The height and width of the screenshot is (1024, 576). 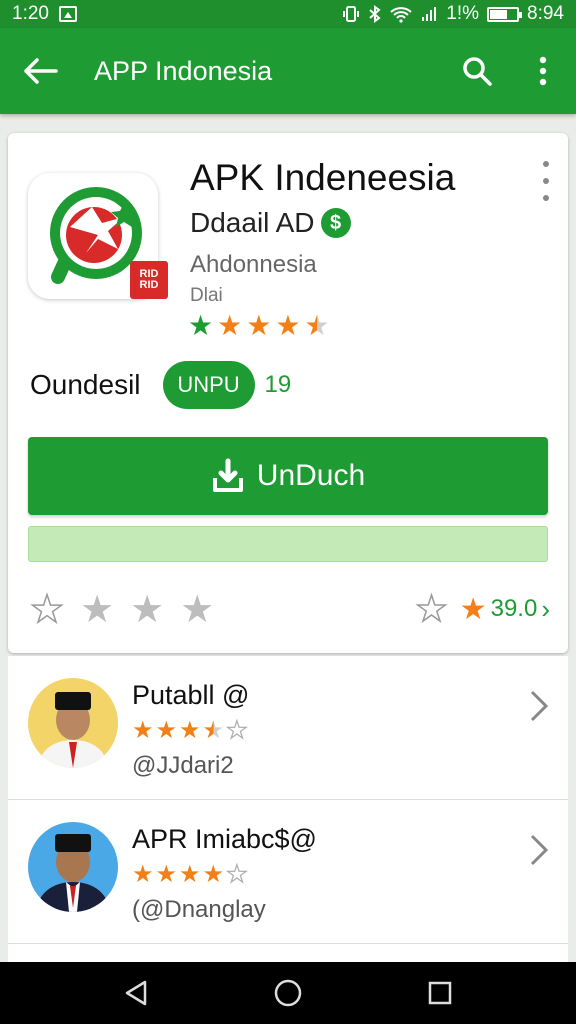 I want to click on download-icon, so click(x=227, y=475).